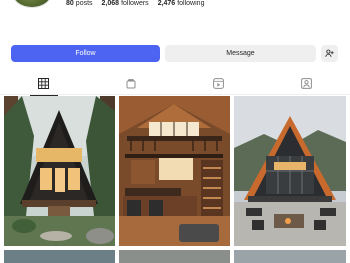 The width and height of the screenshot is (350, 263). Describe the element at coordinates (240, 53) in the screenshot. I see `message-button: Message` at that location.